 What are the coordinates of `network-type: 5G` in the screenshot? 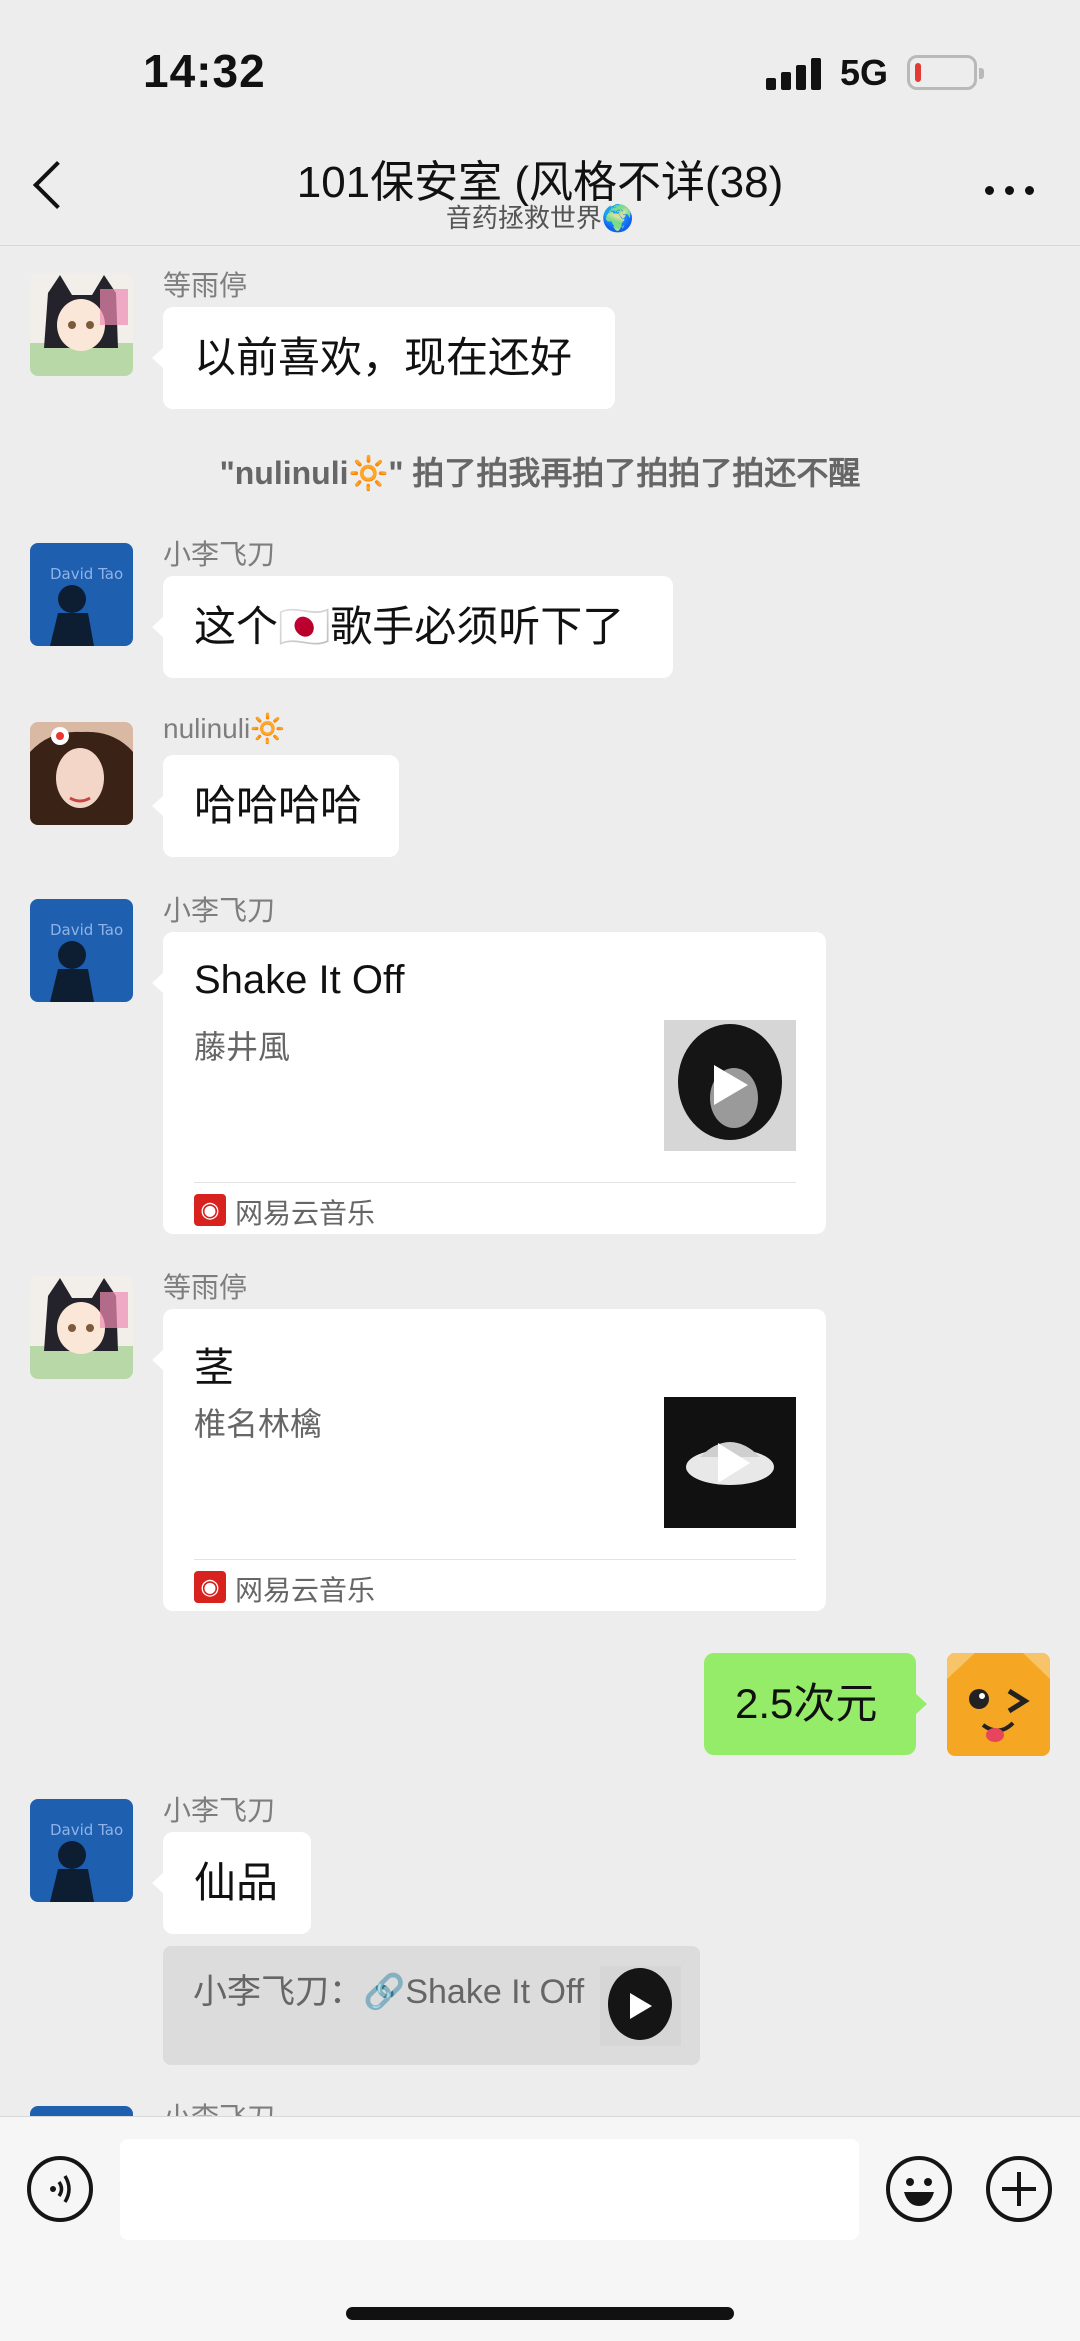 It's located at (864, 72).